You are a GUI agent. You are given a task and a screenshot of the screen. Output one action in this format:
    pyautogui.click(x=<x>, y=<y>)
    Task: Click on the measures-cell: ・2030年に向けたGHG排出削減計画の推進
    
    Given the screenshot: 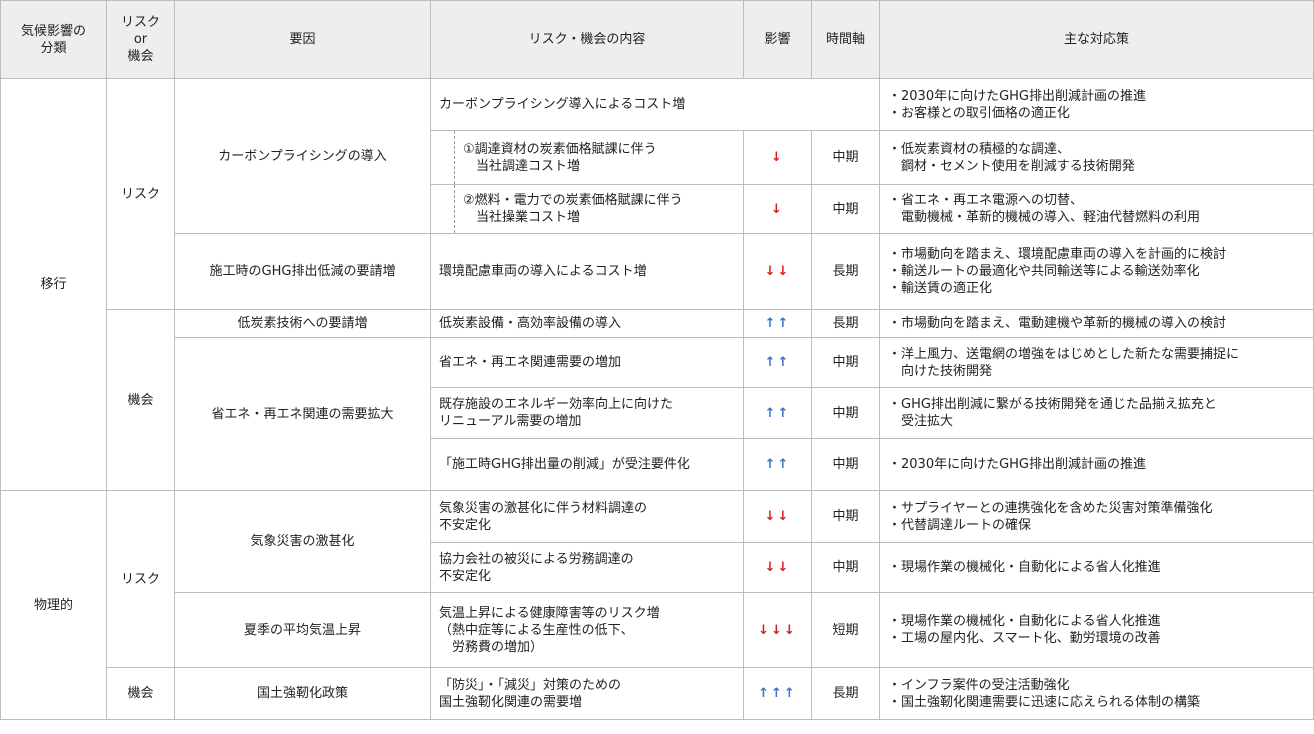 What is the action you would take?
    pyautogui.click(x=1096, y=464)
    